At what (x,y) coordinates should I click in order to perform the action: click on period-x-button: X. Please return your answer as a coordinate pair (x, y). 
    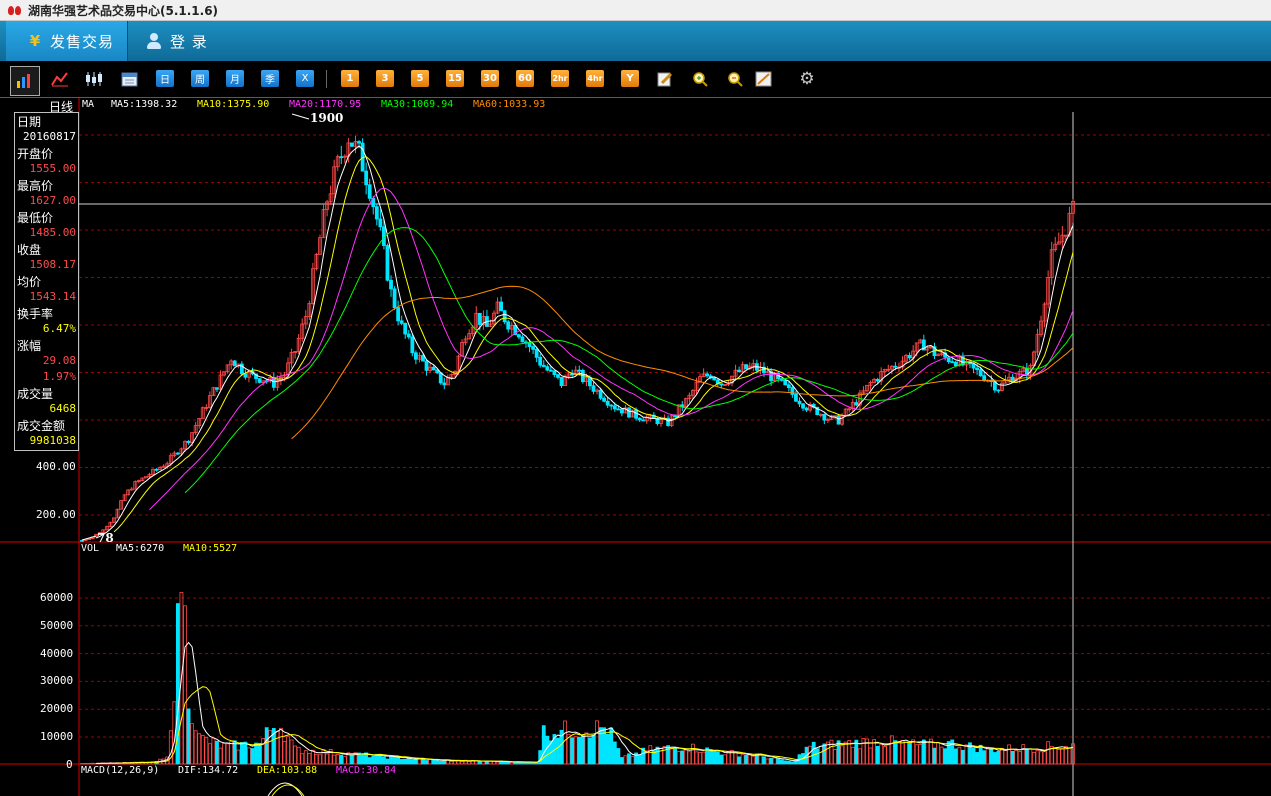
    Looking at the image, I should click on (305, 78).